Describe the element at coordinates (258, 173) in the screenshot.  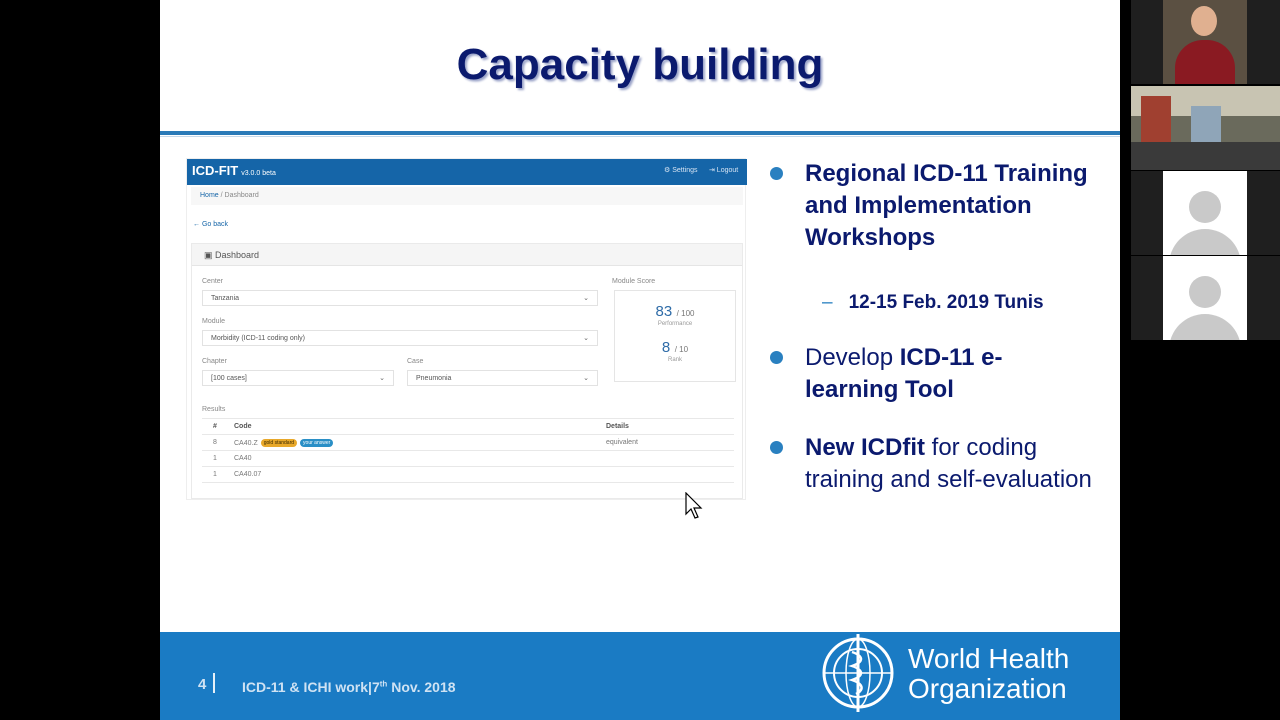
I see `app-version: v3.0.0 beta` at that location.